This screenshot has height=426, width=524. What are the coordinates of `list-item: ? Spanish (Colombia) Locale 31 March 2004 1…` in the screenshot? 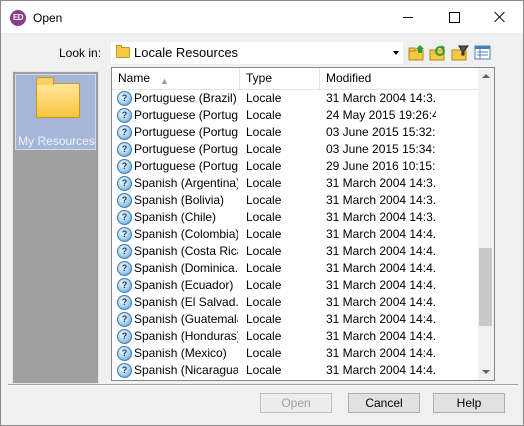 It's located at (295, 234).